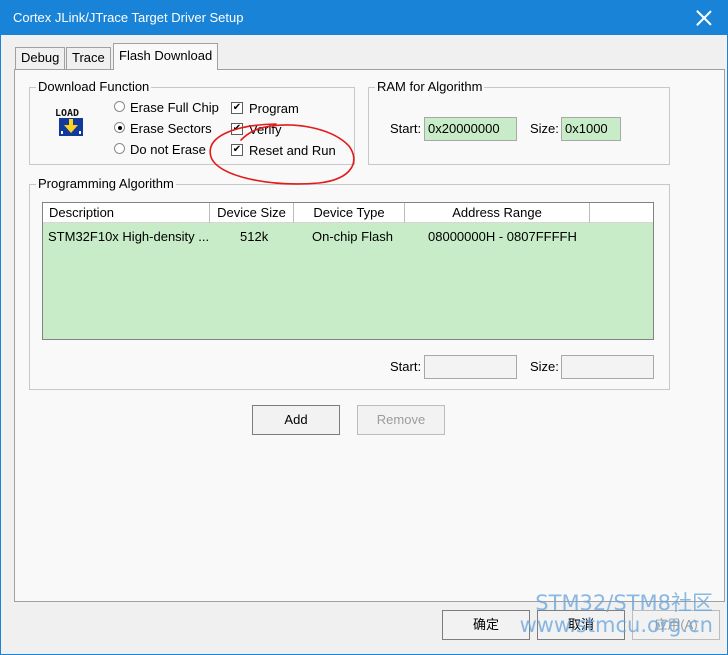 This screenshot has height=655, width=728. I want to click on erase-sectors-label: Erase Sectors, so click(171, 129).